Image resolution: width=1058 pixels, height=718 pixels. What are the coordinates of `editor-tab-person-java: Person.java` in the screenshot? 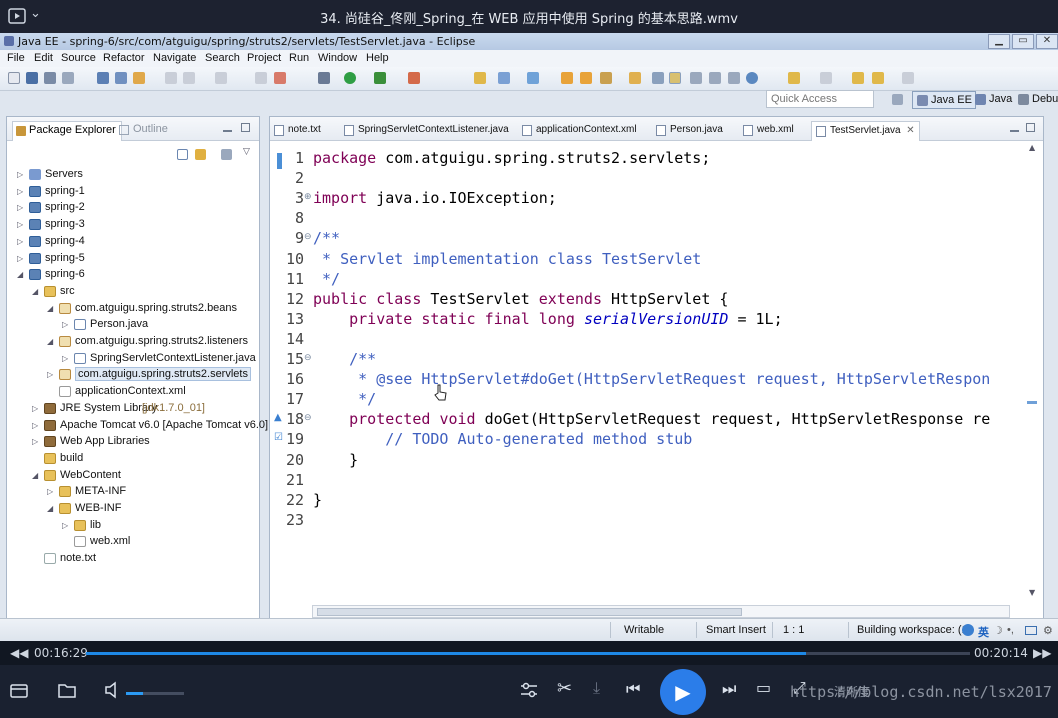 It's located at (689, 131).